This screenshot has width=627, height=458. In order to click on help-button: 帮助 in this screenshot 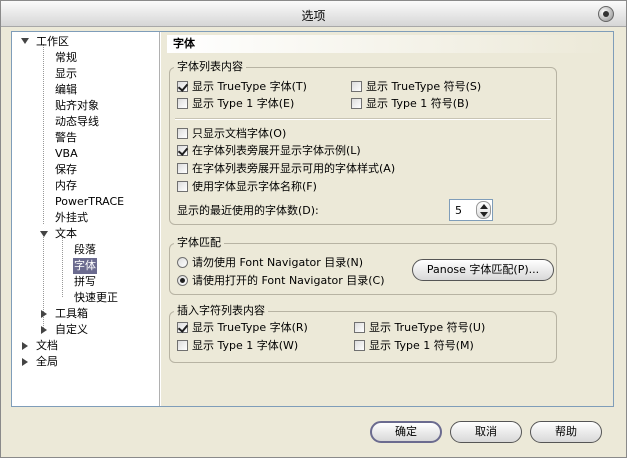, I will do `click(566, 432)`.